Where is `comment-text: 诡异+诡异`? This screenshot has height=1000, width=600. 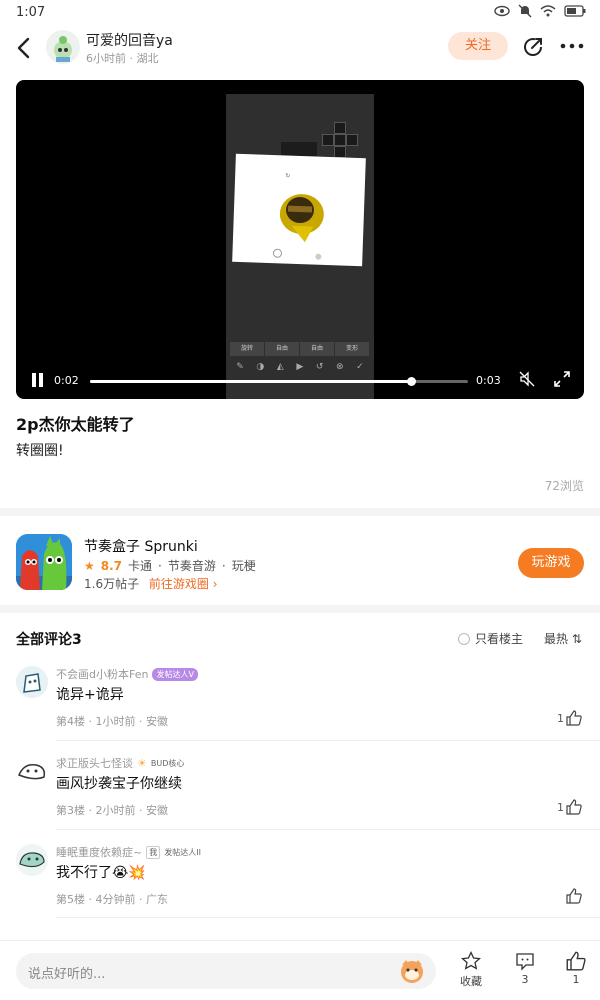 comment-text: 诡异+诡异 is located at coordinates (90, 695).